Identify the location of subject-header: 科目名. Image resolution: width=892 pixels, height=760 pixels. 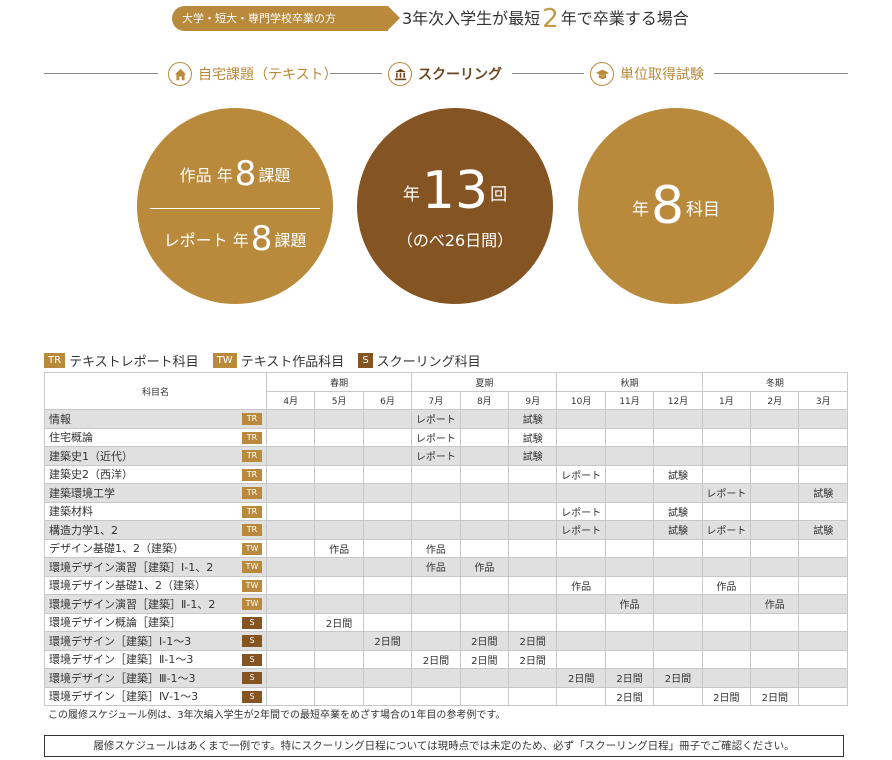
(155, 391).